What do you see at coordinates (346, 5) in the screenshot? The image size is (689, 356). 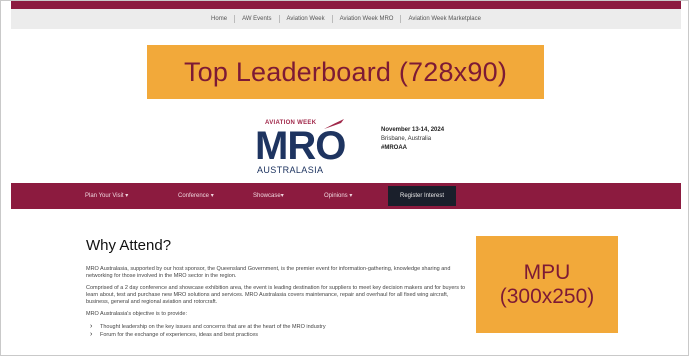 I see `top-accent-bar` at bounding box center [346, 5].